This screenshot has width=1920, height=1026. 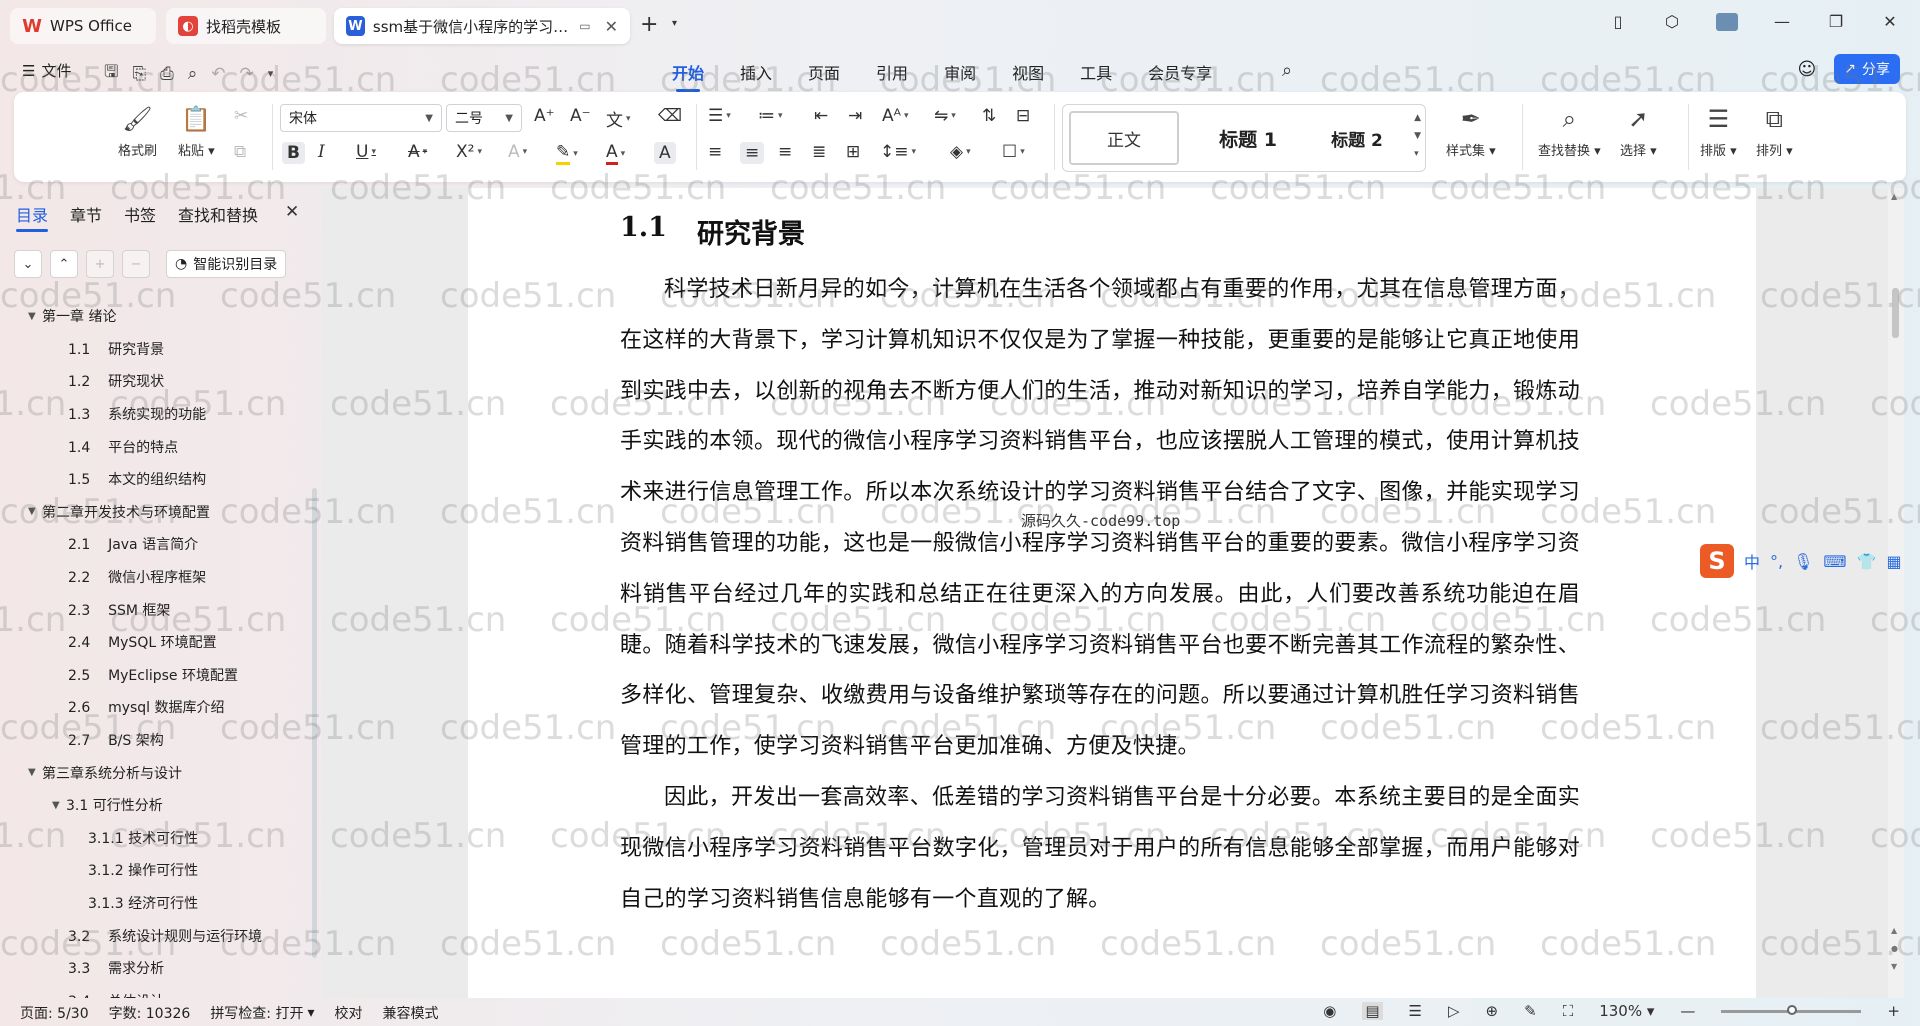 I want to click on page-count: 页面: 5/30, so click(x=54, y=1013).